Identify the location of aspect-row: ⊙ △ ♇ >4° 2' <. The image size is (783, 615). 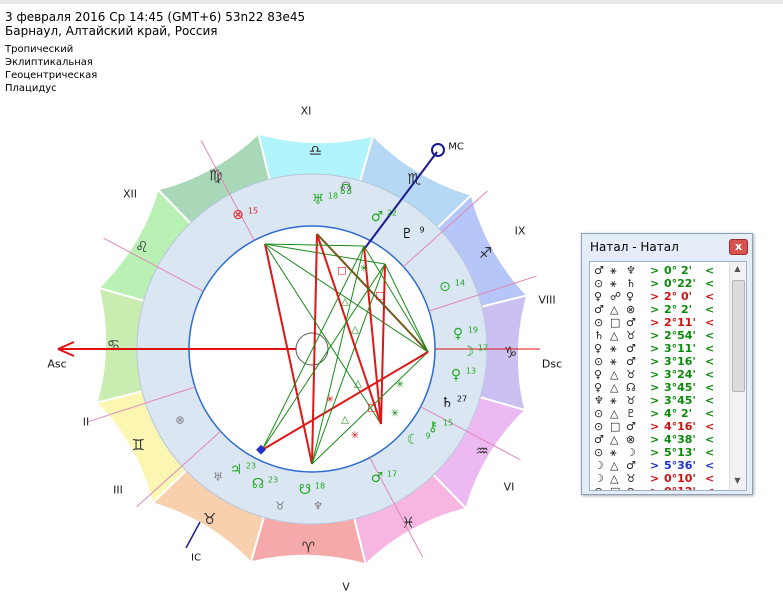
(661, 413).